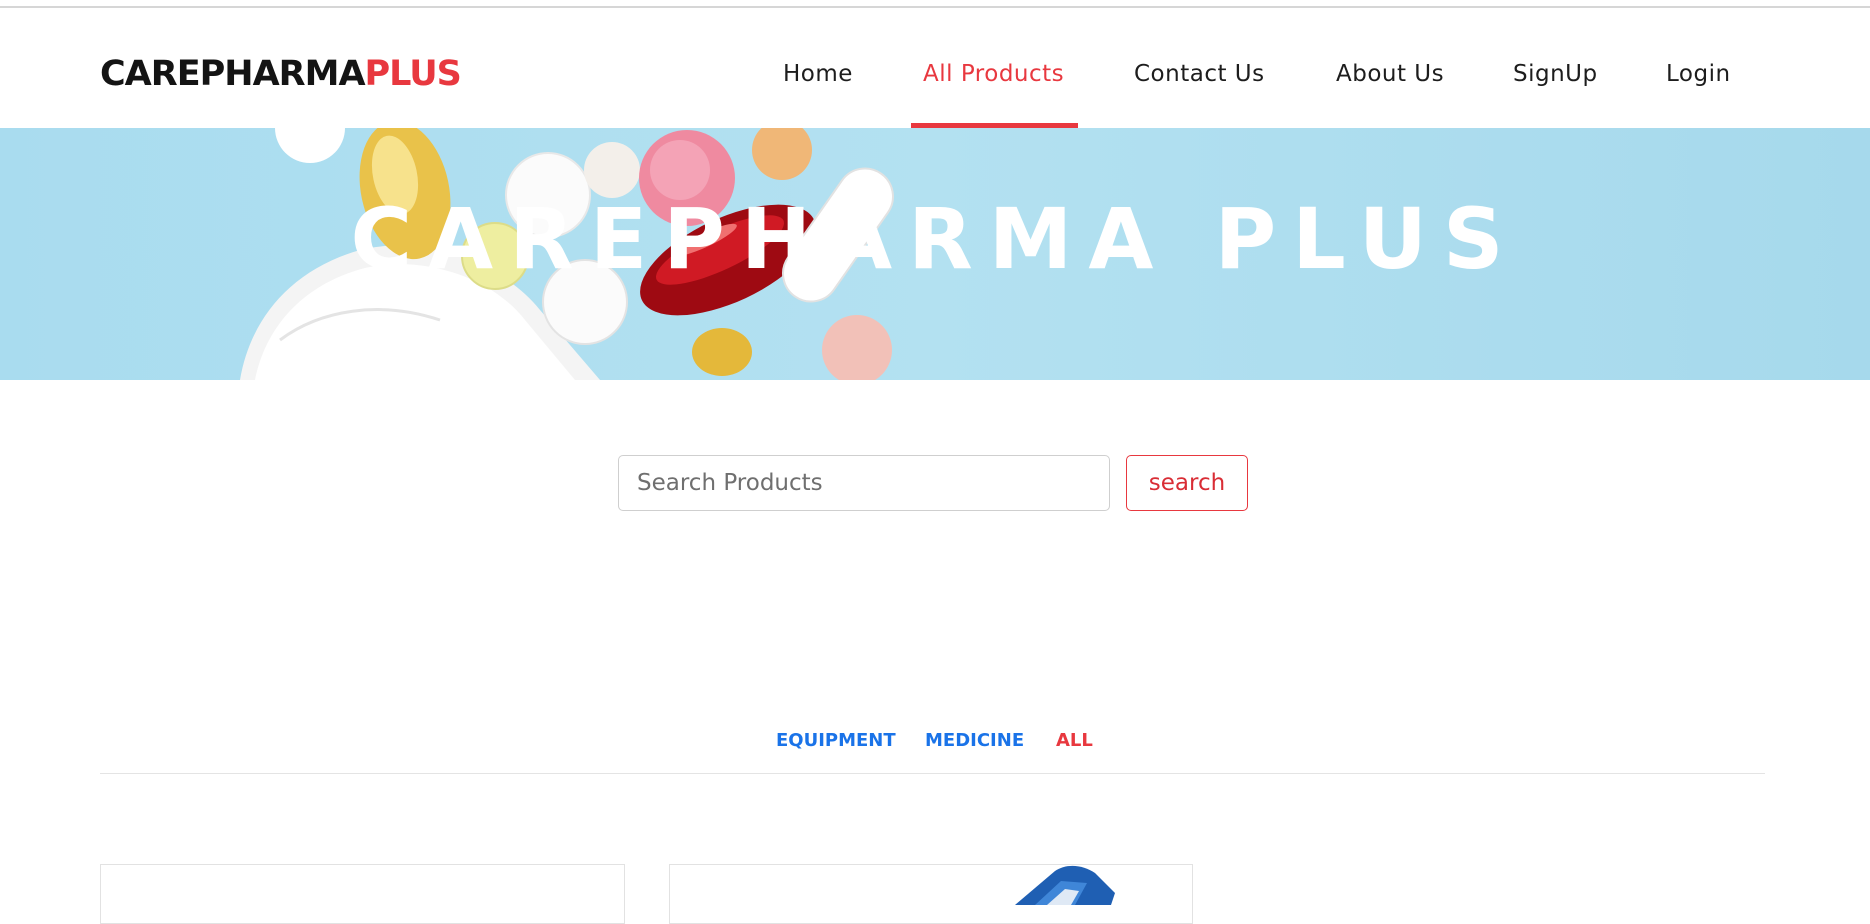 Image resolution: width=1870 pixels, height=924 pixels. I want to click on search-button: search, so click(1187, 483).